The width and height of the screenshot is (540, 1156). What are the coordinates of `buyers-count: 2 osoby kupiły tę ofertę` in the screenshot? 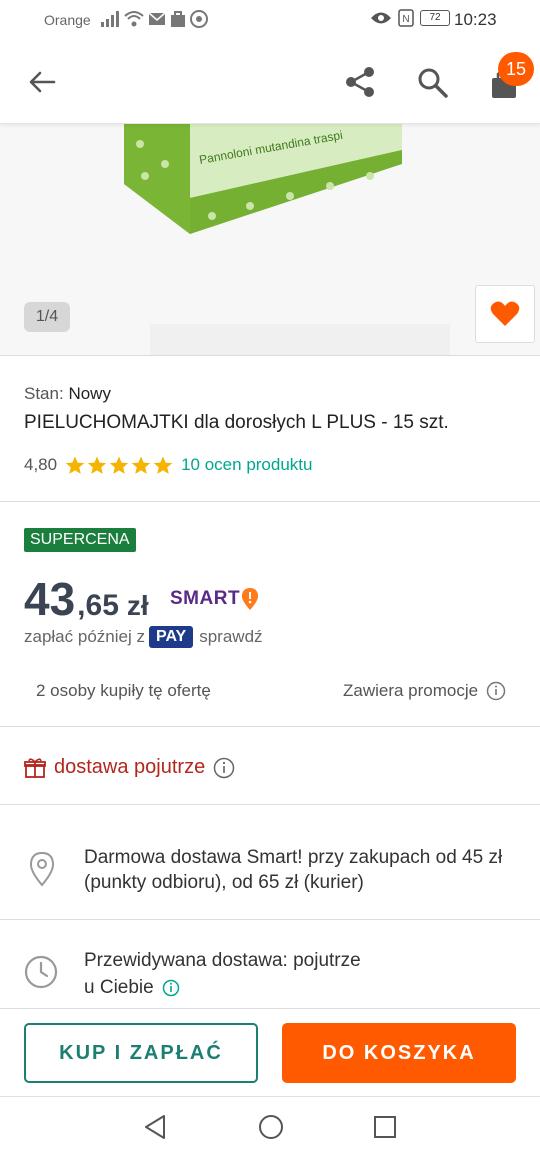 It's located at (123, 690).